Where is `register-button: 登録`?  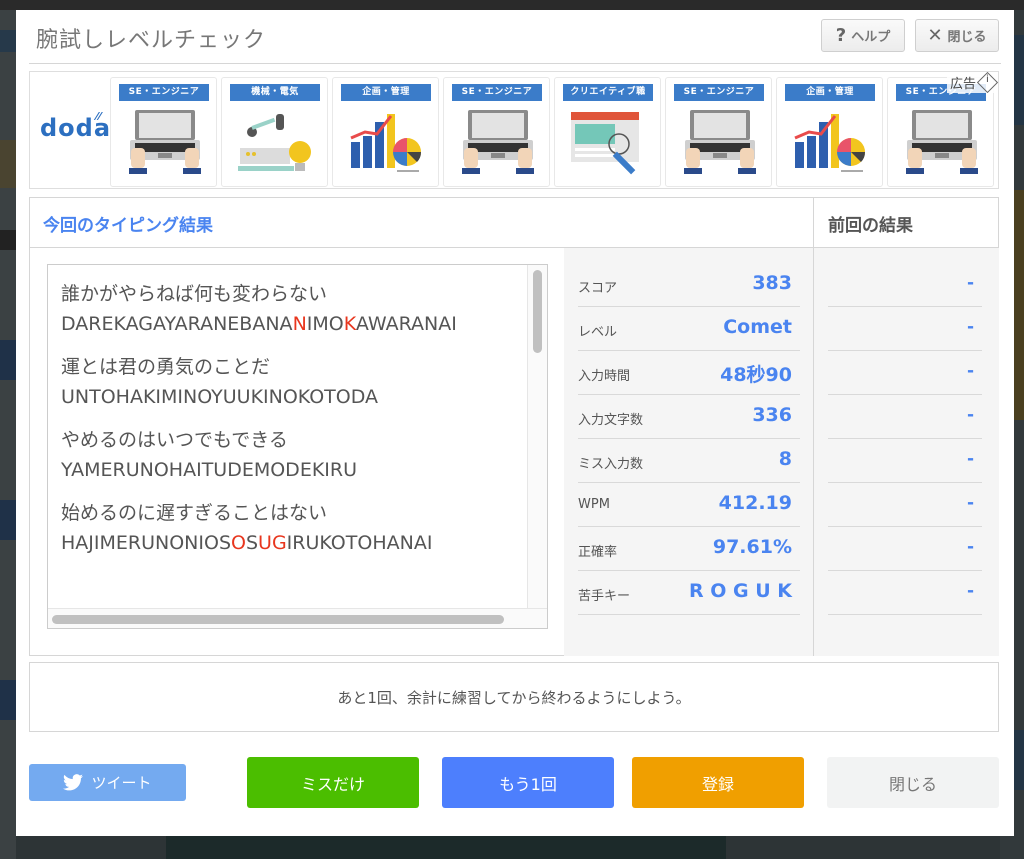 register-button: 登録 is located at coordinates (718, 782).